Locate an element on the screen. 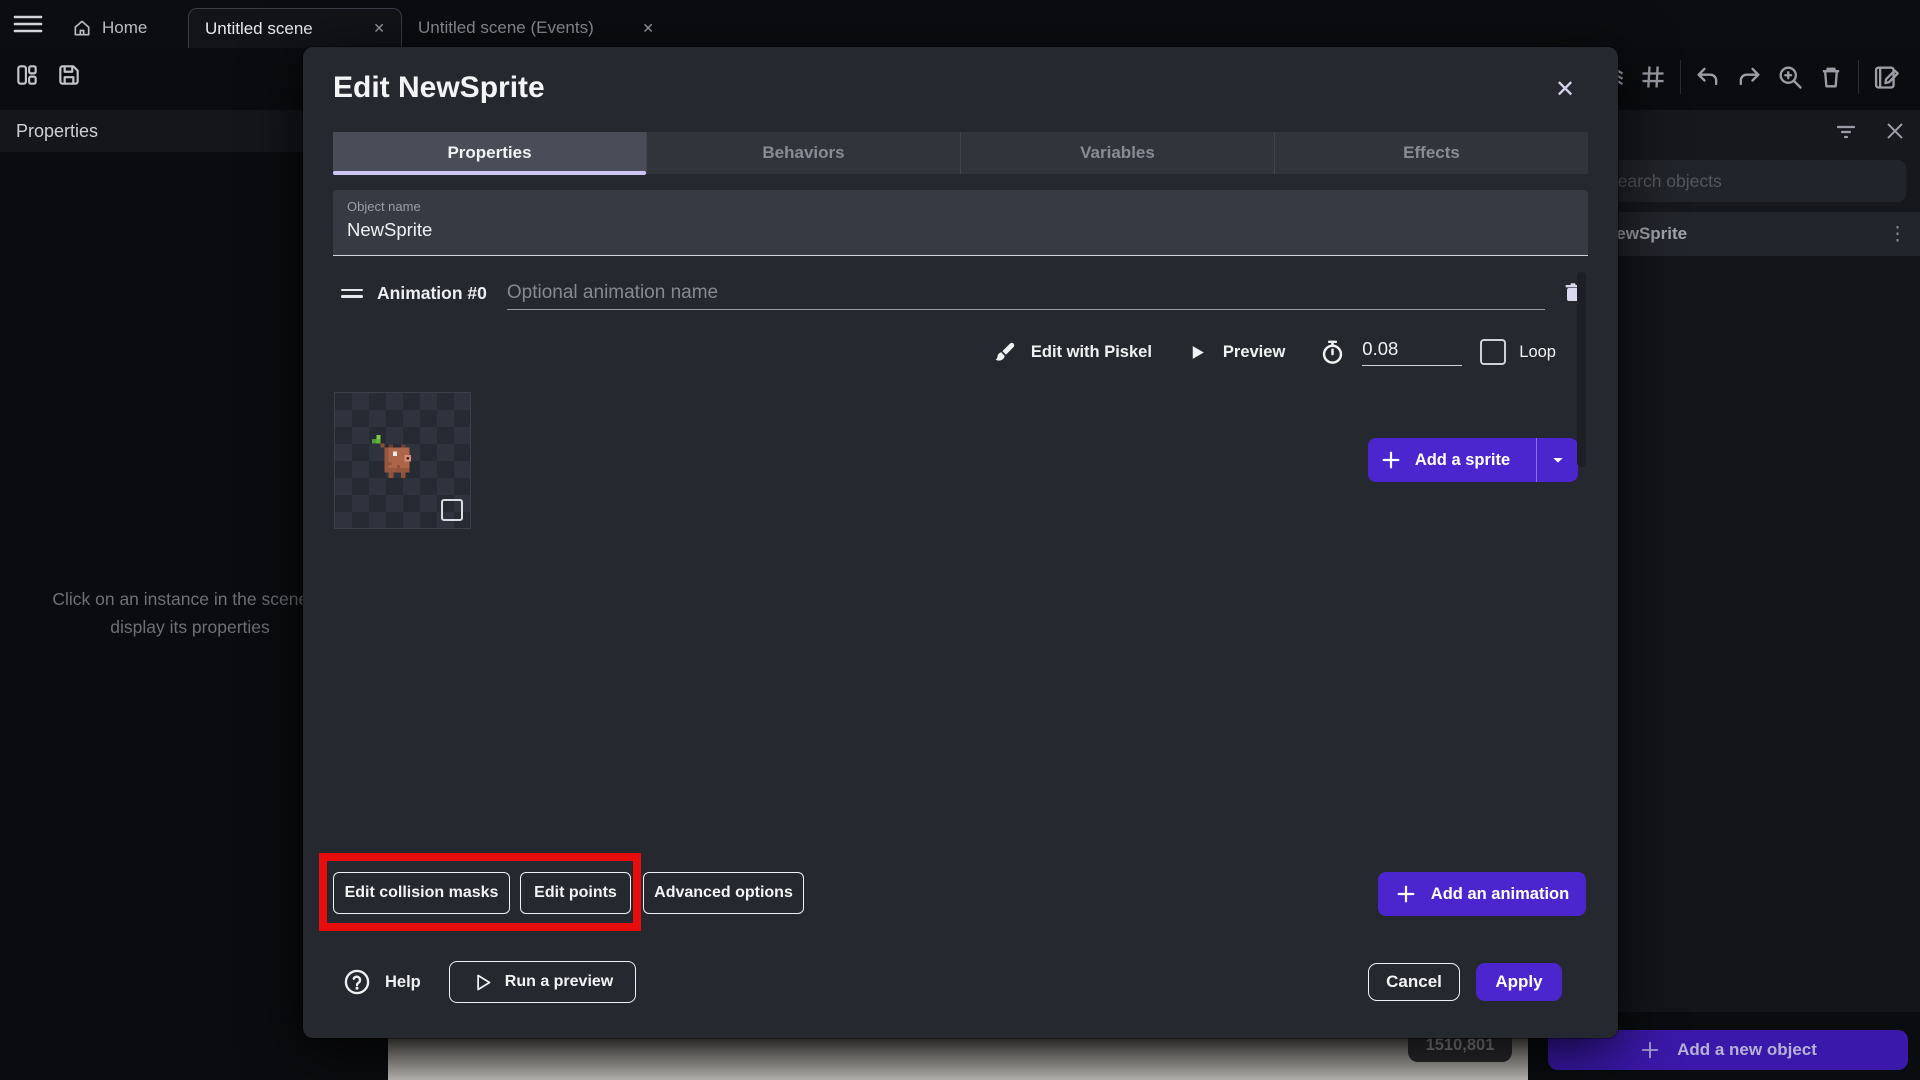 This screenshot has width=1920, height=1080. grid-icon is located at coordinates (1653, 77).